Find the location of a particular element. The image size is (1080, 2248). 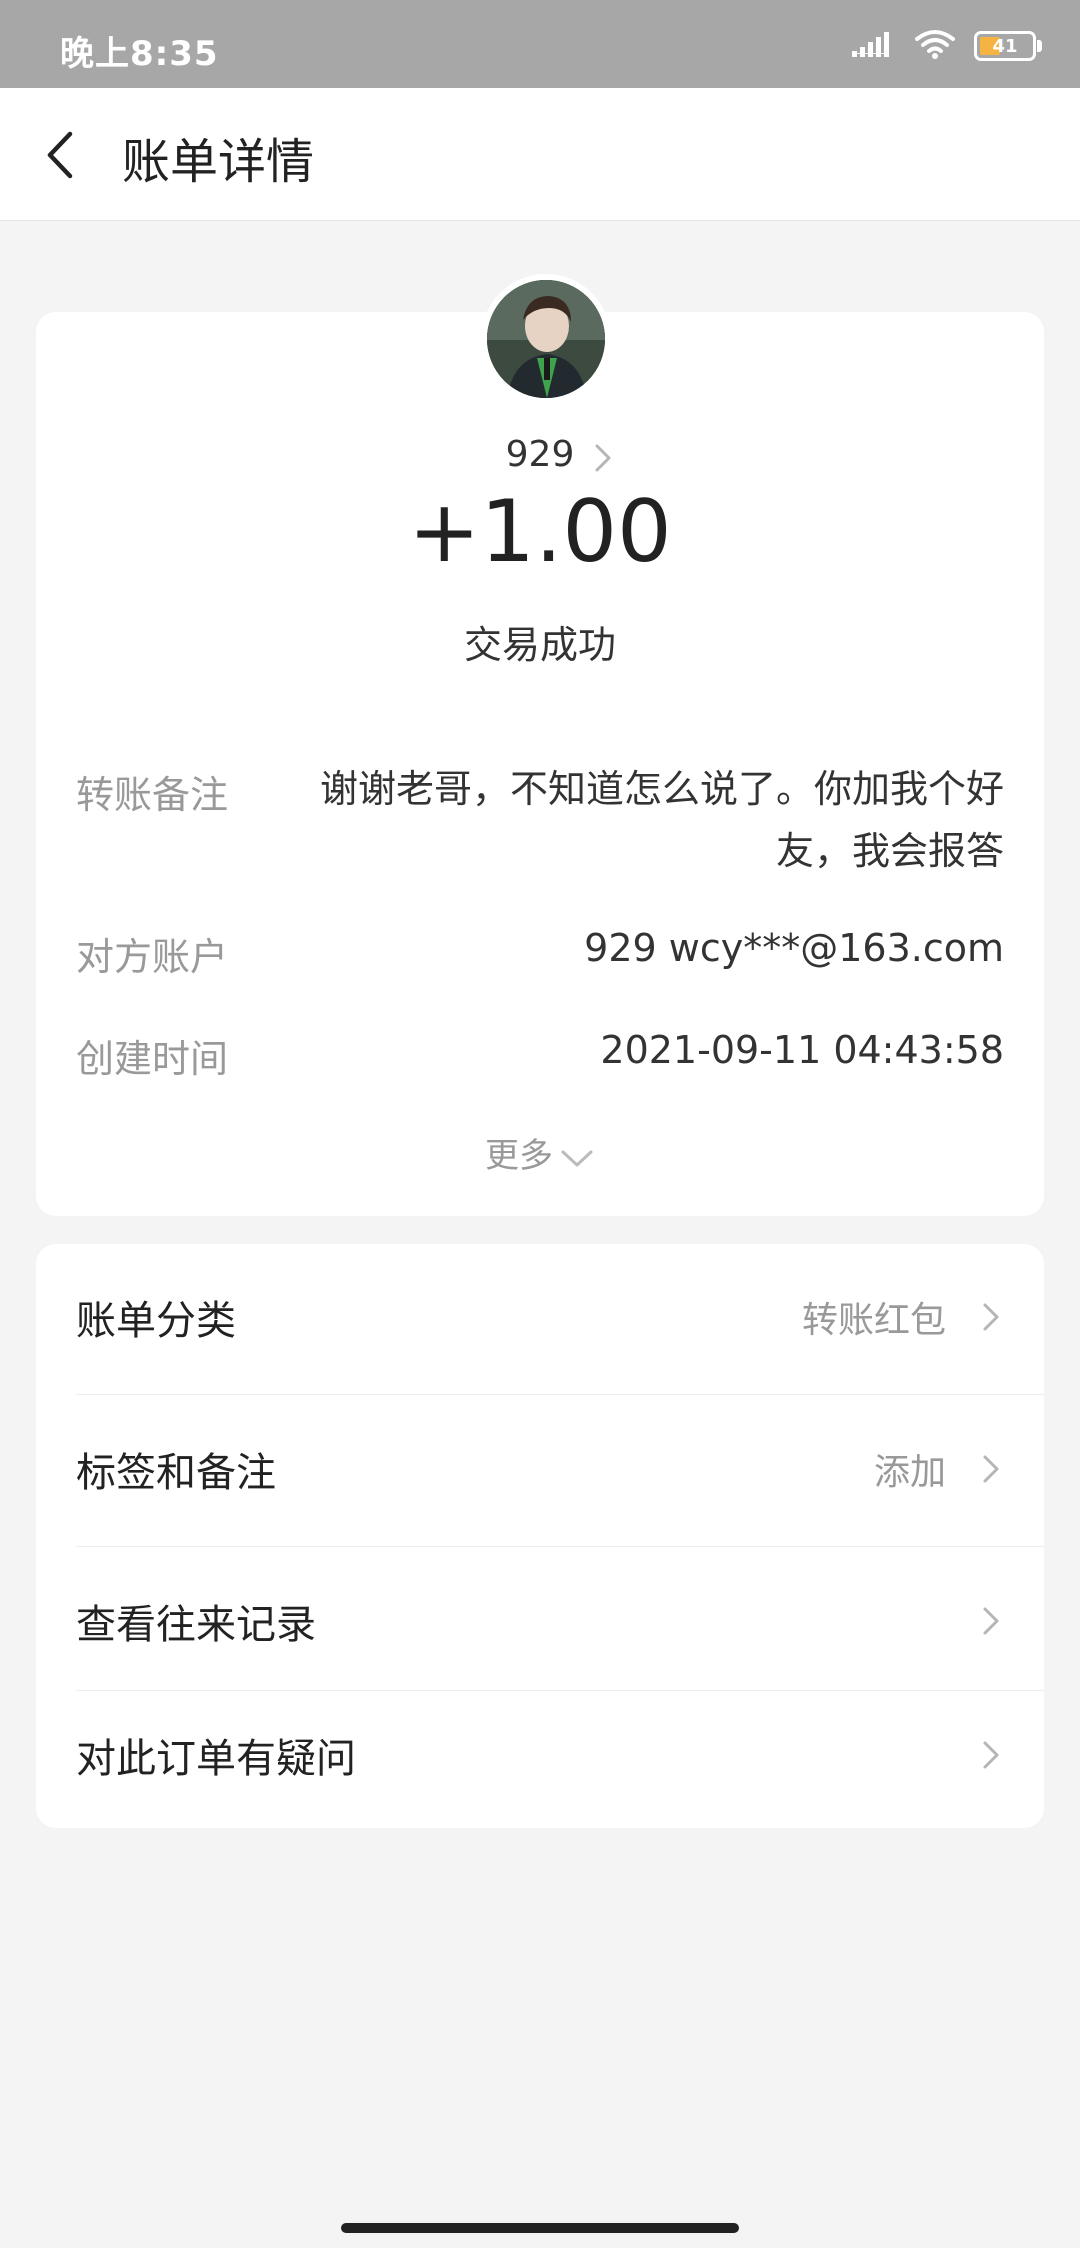

back-button is located at coordinates (66, 155).